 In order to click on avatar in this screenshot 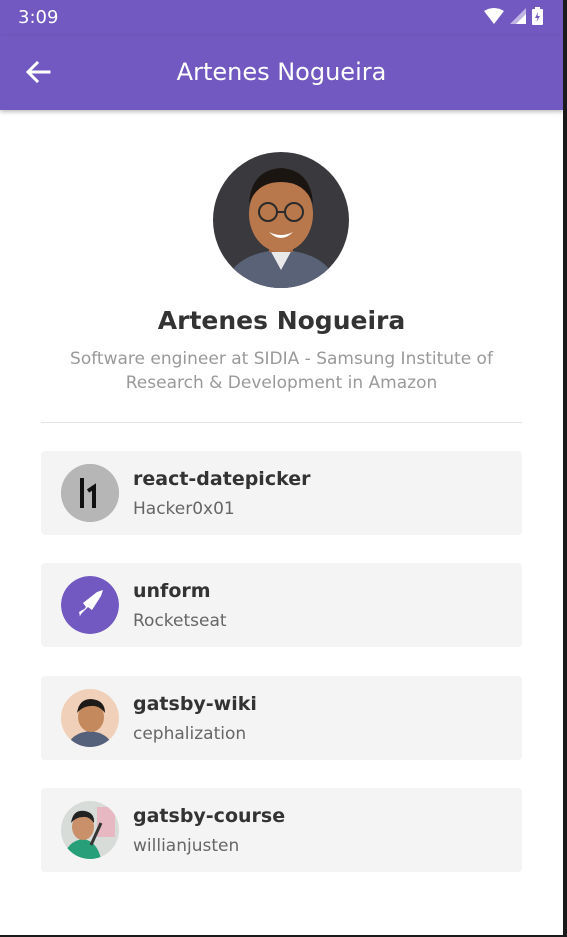, I will do `click(281, 220)`.